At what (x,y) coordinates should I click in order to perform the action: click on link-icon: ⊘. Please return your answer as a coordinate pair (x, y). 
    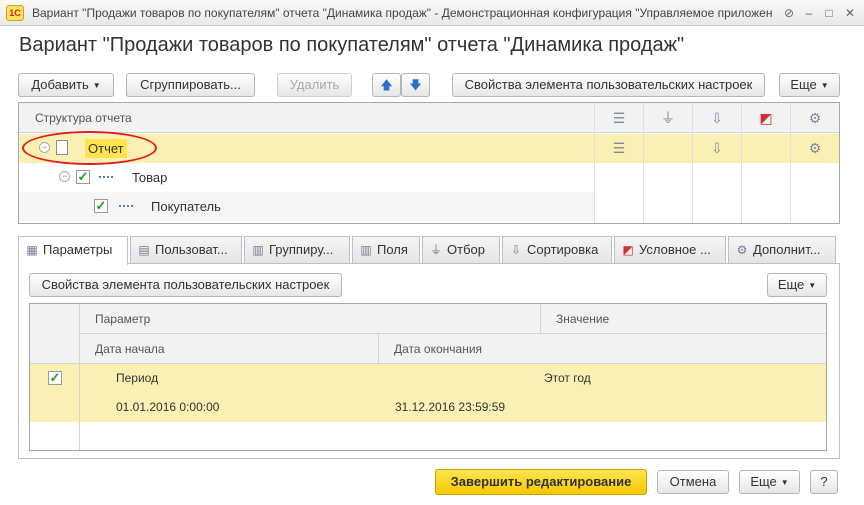
    Looking at the image, I should click on (789, 13).